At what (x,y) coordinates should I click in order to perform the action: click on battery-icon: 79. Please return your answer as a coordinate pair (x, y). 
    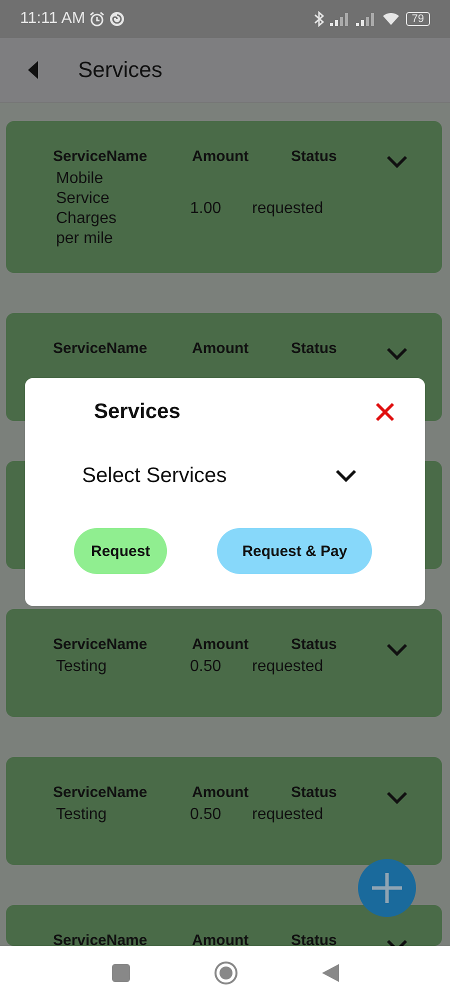
    Looking at the image, I should click on (418, 19).